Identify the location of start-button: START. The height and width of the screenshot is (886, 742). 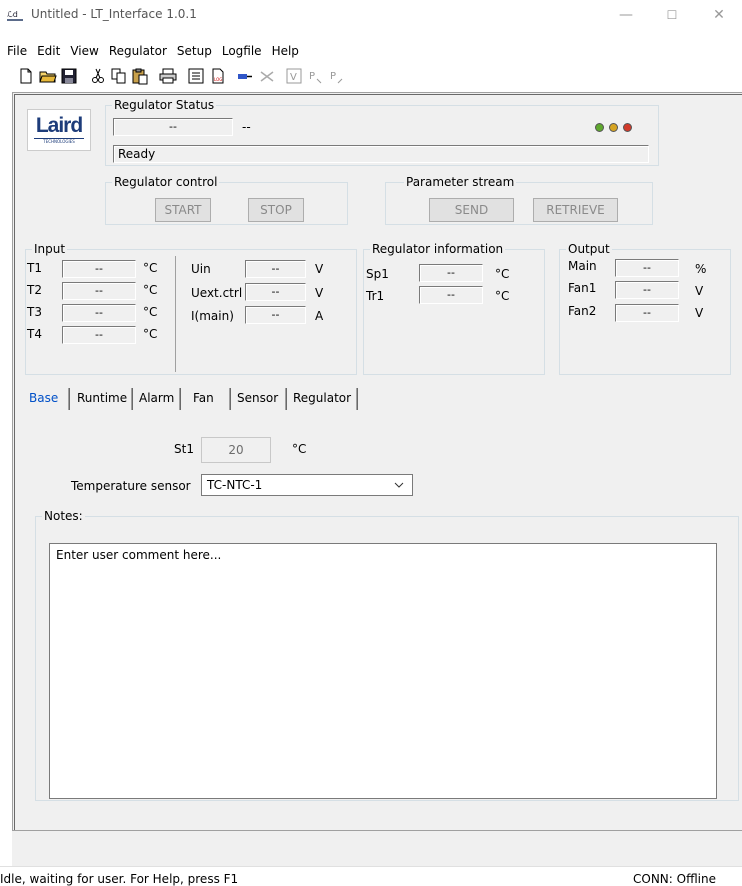
(183, 210).